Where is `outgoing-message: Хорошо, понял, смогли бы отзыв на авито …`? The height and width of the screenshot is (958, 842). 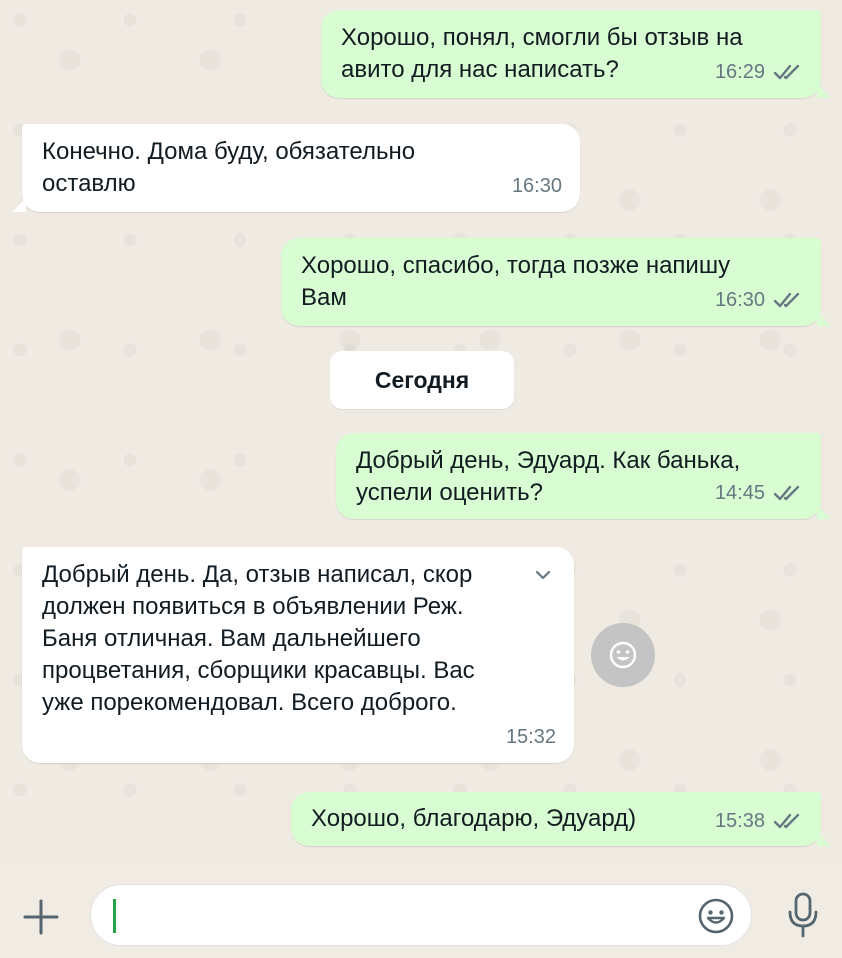
outgoing-message: Хорошо, понял, смогли бы отзыв на авито … is located at coordinates (576, 54).